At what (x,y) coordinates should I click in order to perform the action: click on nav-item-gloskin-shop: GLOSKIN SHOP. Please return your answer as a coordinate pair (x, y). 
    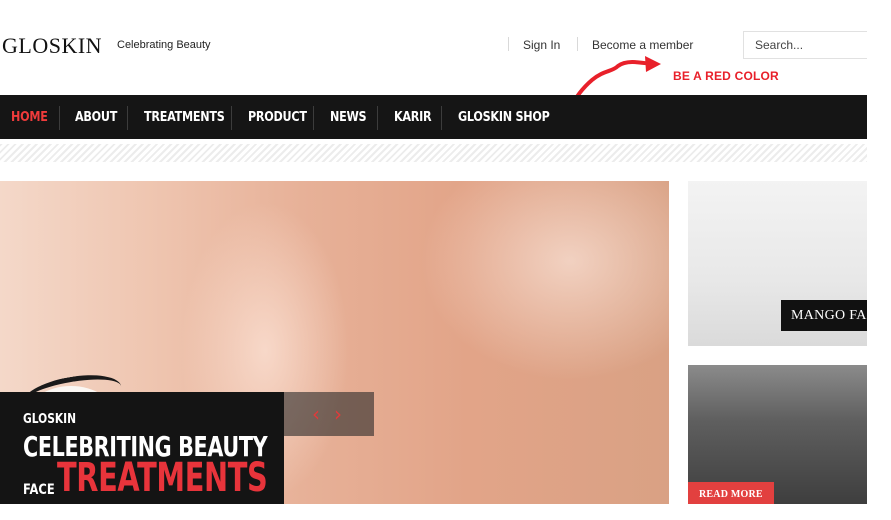
    Looking at the image, I should click on (504, 117).